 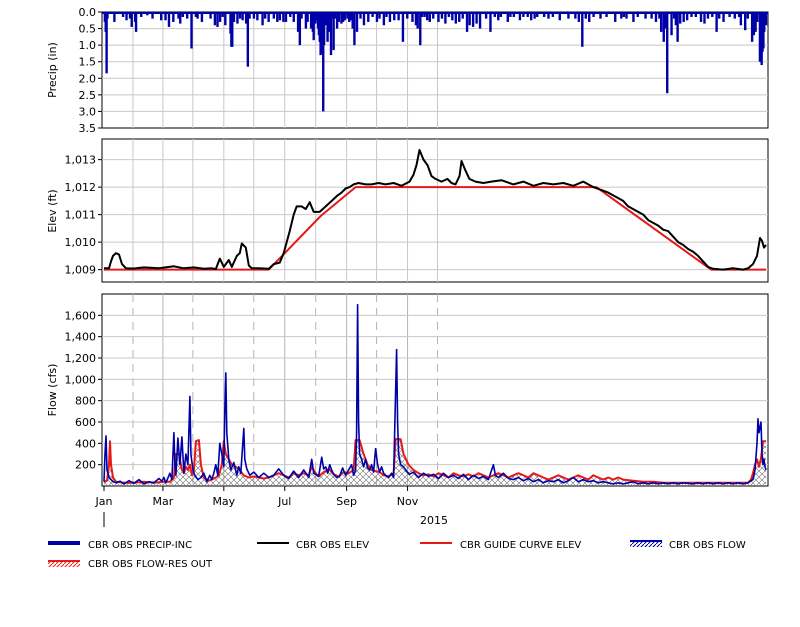 What do you see at coordinates (83, 215) in the screenshot?
I see `elevation-y-ticks: 1,009 1,010 1,011 1,012 1,013` at bounding box center [83, 215].